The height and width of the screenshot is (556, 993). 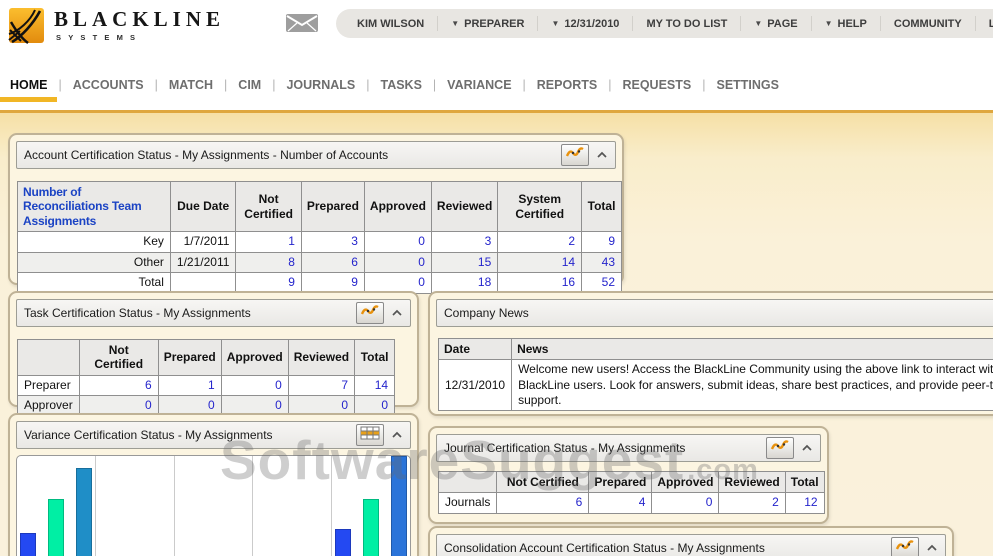 I want to click on nav-item-journals: JOURNALS, so click(x=320, y=85).